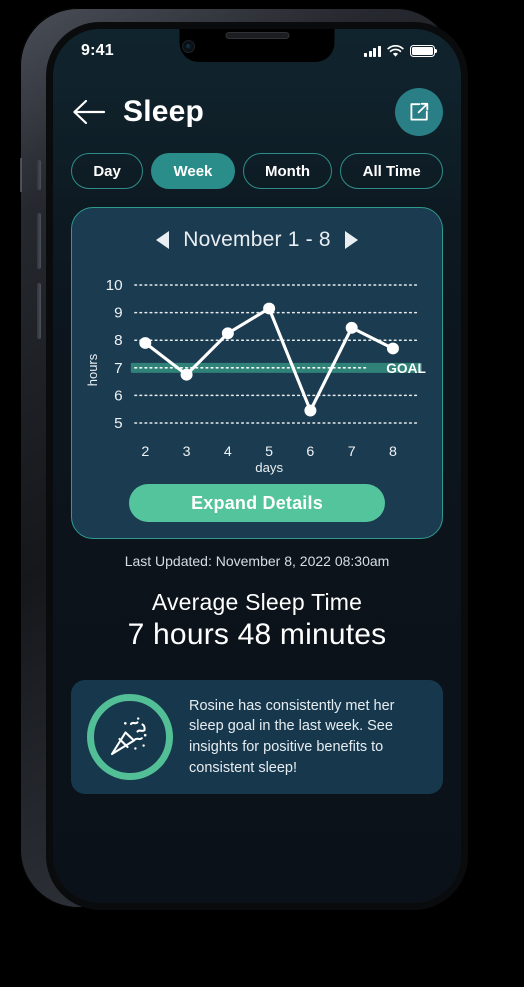 Image resolution: width=524 pixels, height=987 pixels. I want to click on frame-seam-top-left, so click(21, 175).